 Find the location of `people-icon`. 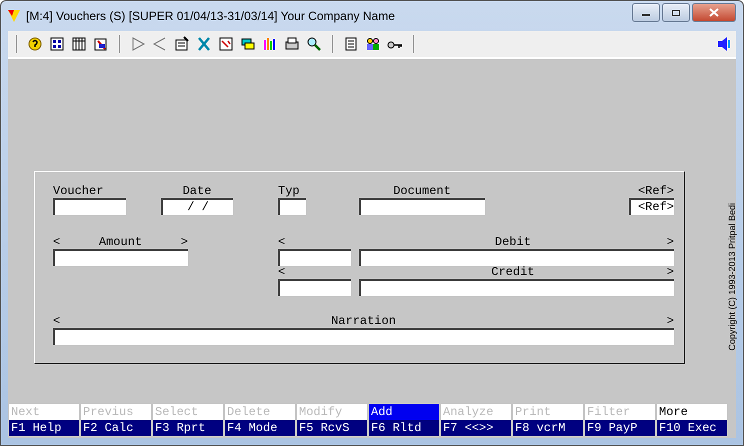

people-icon is located at coordinates (373, 44).